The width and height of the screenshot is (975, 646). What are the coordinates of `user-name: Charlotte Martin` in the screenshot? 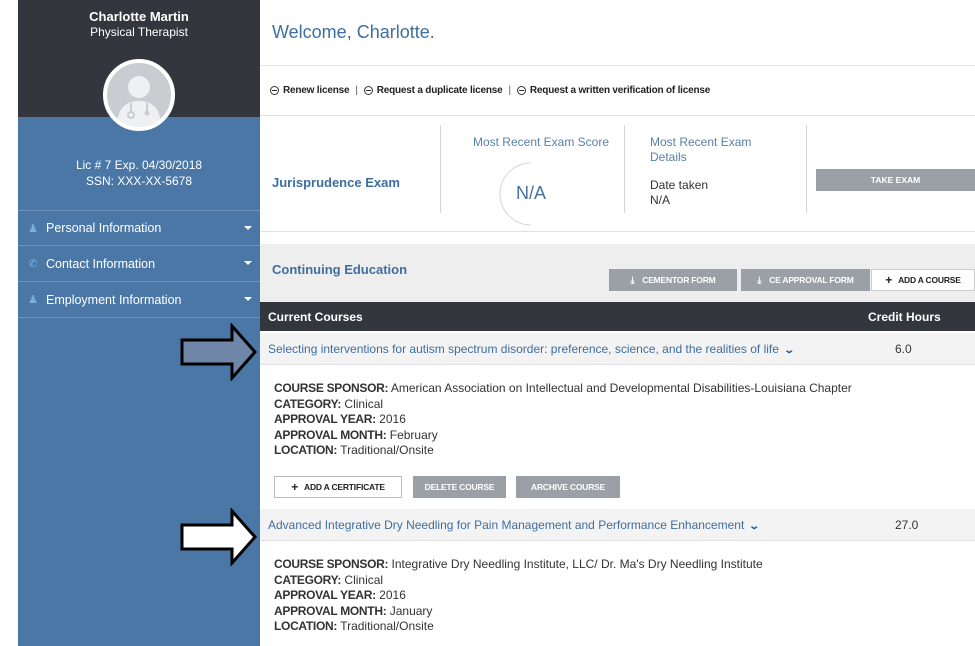 It's located at (139, 16).